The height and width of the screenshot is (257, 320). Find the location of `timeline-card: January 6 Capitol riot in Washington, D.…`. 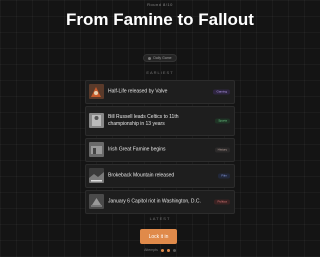

timeline-card: January 6 Capitol riot in Washington, D.… is located at coordinates (160, 202).